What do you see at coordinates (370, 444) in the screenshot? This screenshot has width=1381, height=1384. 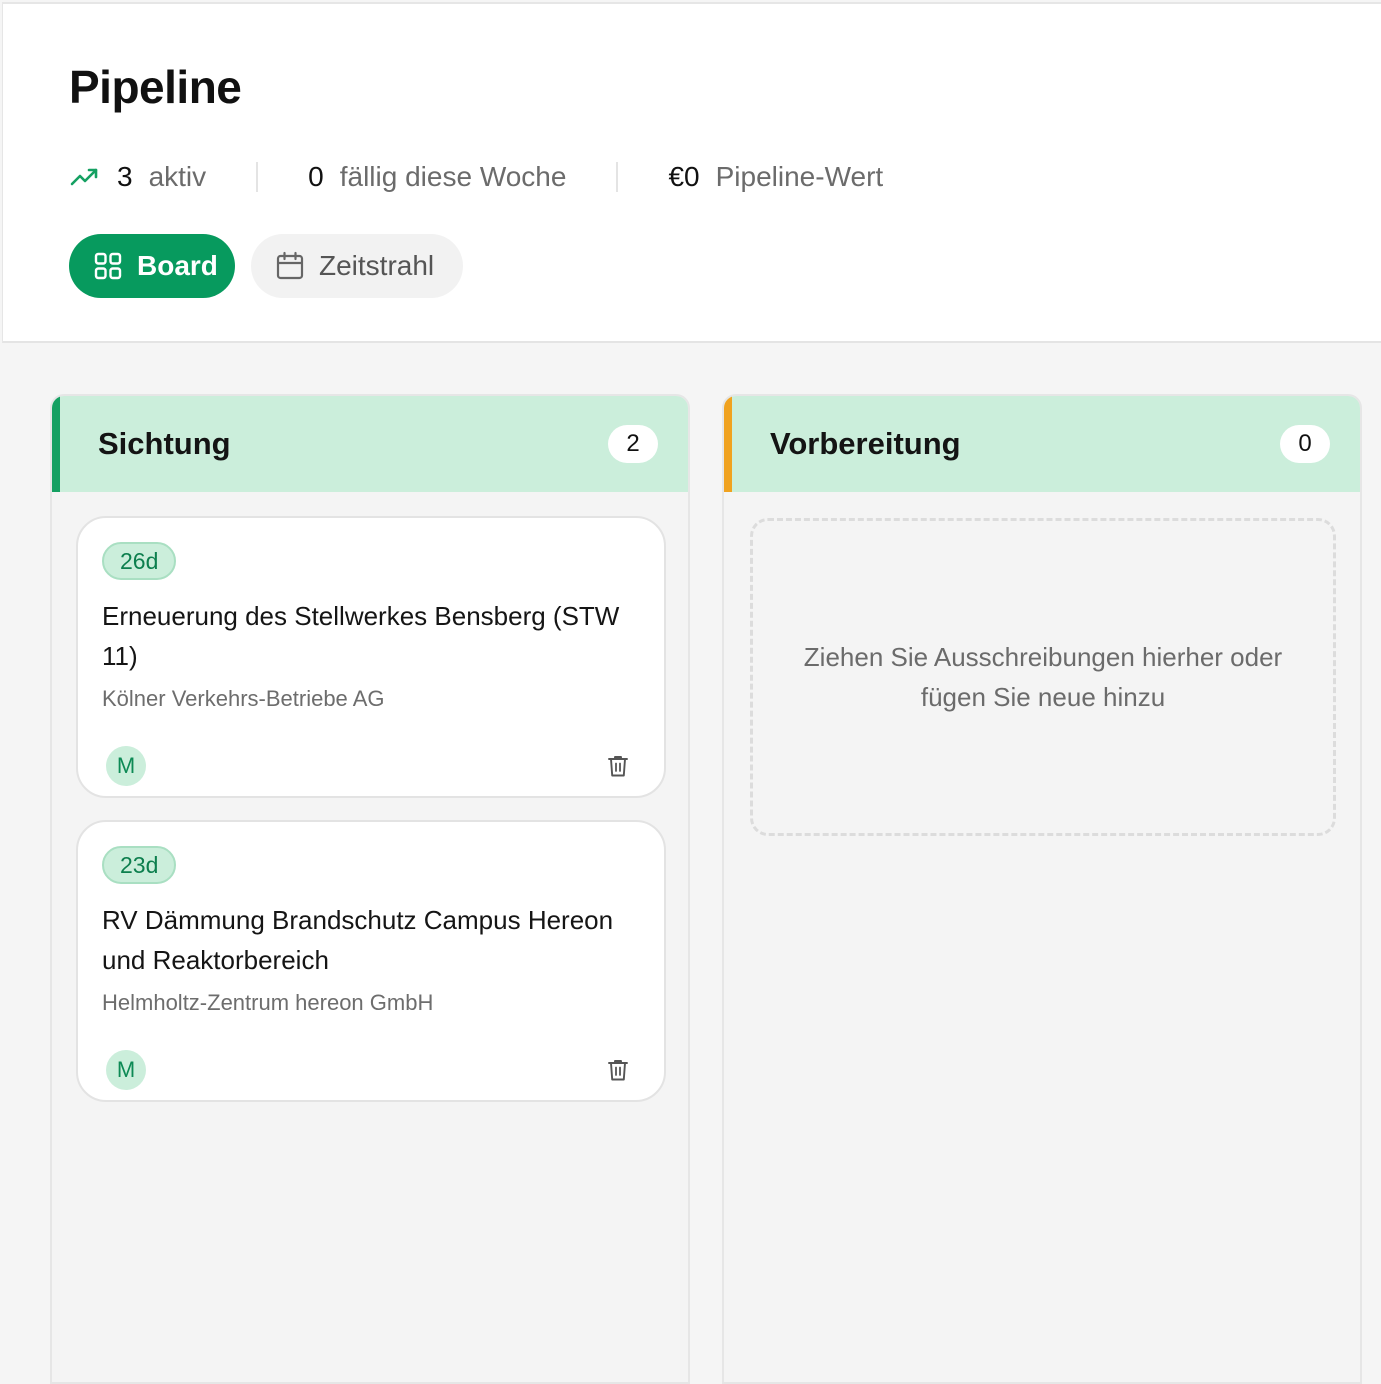 I see `column-header: Sichtung 2` at bounding box center [370, 444].